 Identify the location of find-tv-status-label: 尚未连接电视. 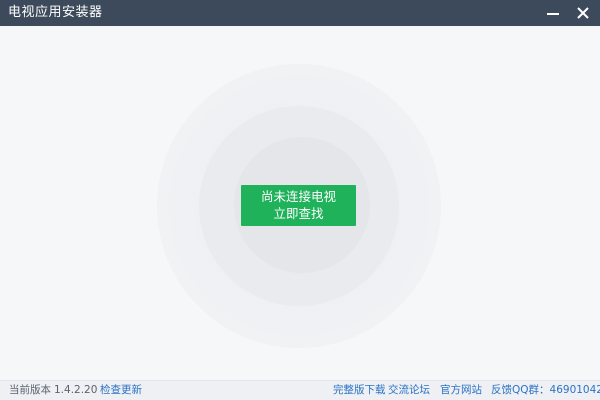
(298, 196).